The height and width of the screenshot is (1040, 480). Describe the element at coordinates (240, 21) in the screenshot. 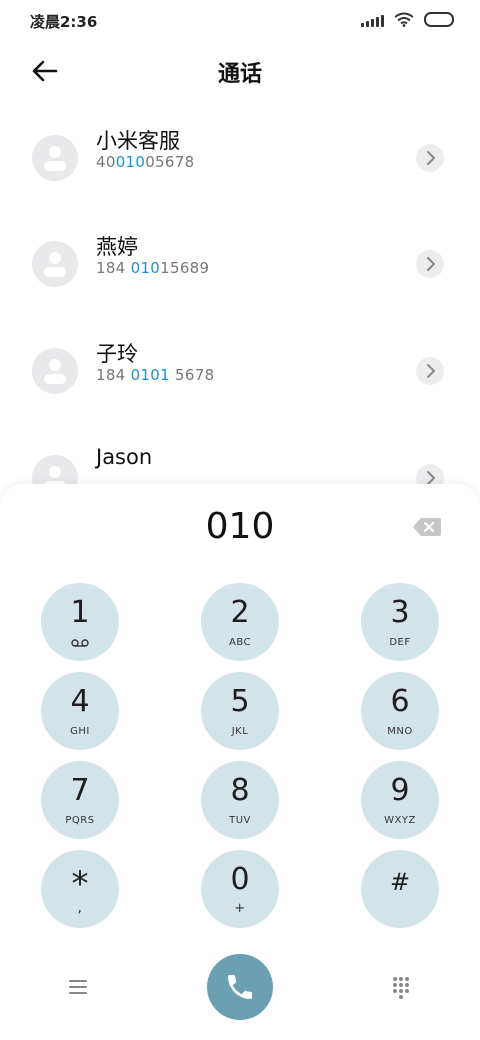

I see `status-bar: 凌晨2:36` at that location.